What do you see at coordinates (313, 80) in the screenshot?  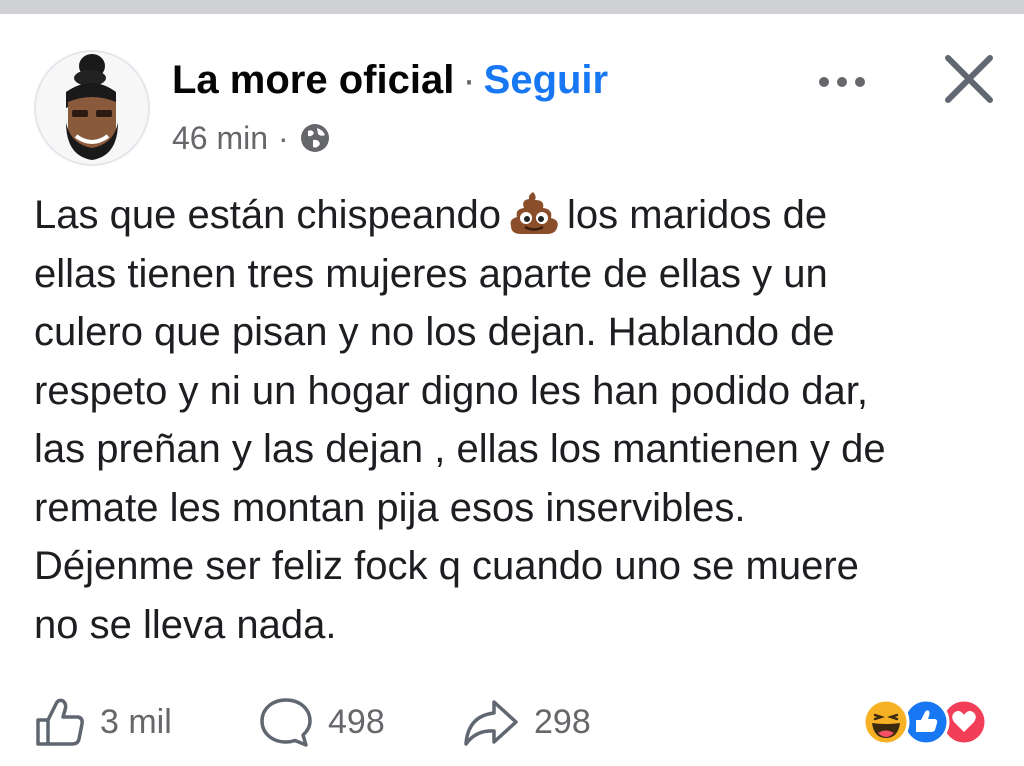 I see `author-name: La more oficial` at bounding box center [313, 80].